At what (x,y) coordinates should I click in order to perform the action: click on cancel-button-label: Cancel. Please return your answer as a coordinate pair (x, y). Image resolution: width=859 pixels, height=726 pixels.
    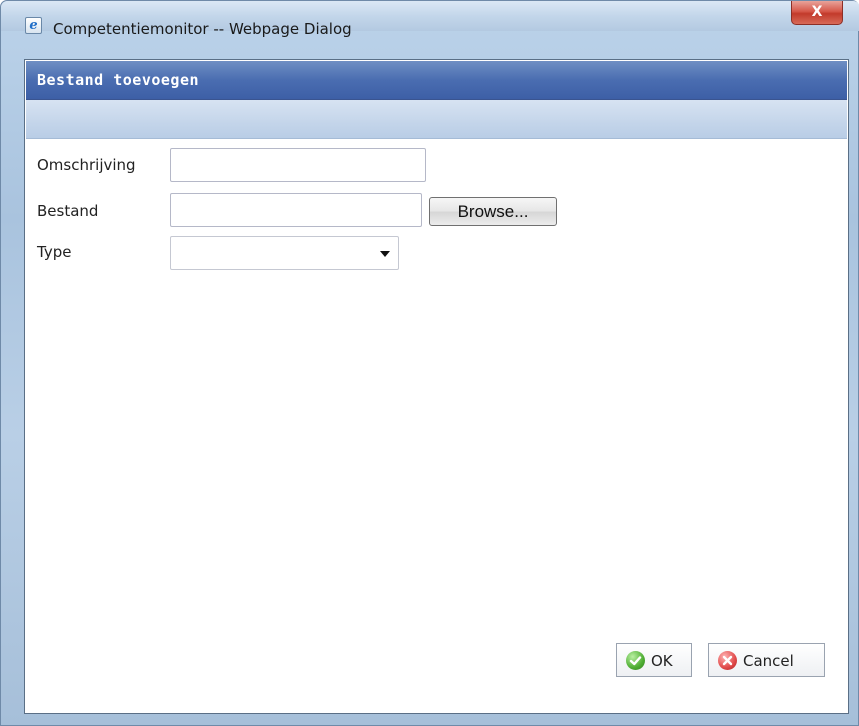
    Looking at the image, I should click on (768, 661).